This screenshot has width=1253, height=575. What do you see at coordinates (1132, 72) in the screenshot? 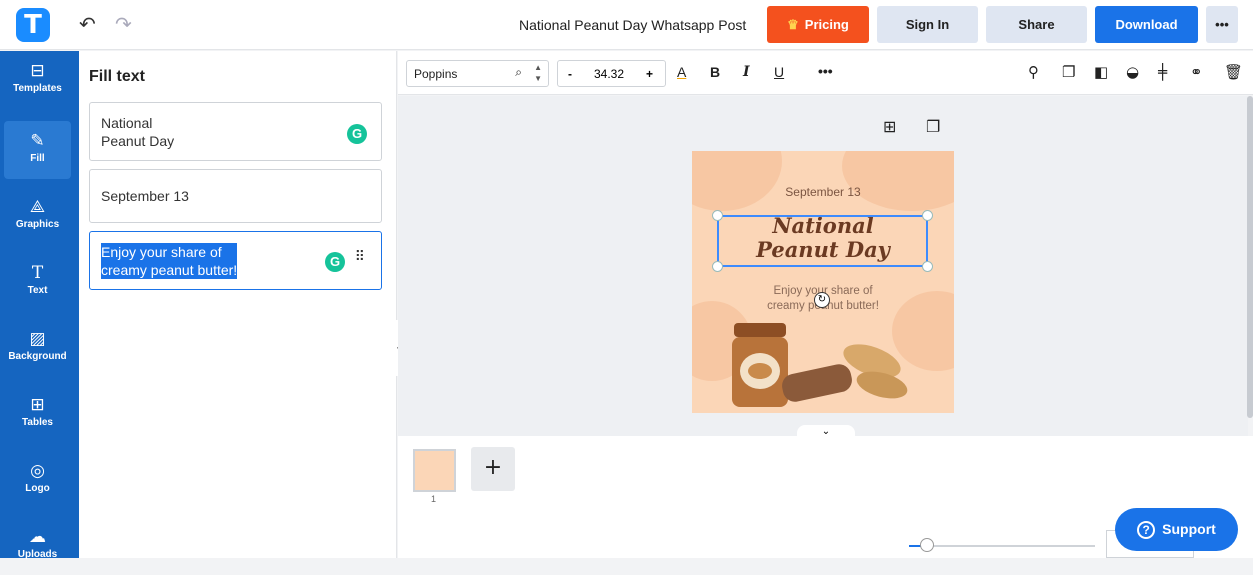
I see `opacity-icon: ◒` at bounding box center [1132, 72].